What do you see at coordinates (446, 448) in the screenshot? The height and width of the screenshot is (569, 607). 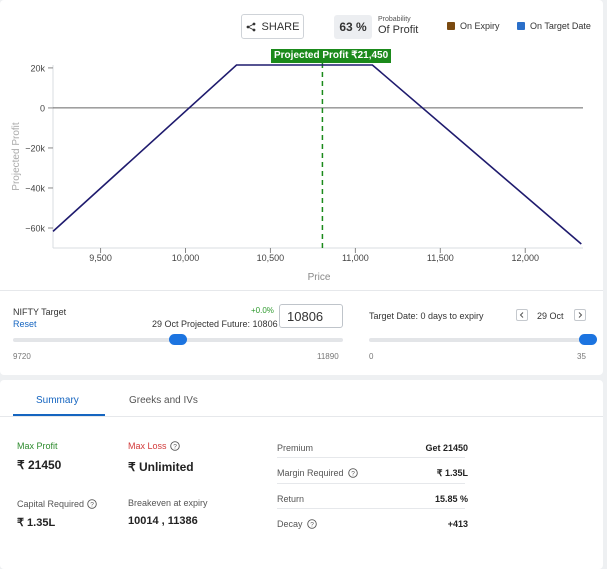 I see `premium-value: Get 21450` at bounding box center [446, 448].